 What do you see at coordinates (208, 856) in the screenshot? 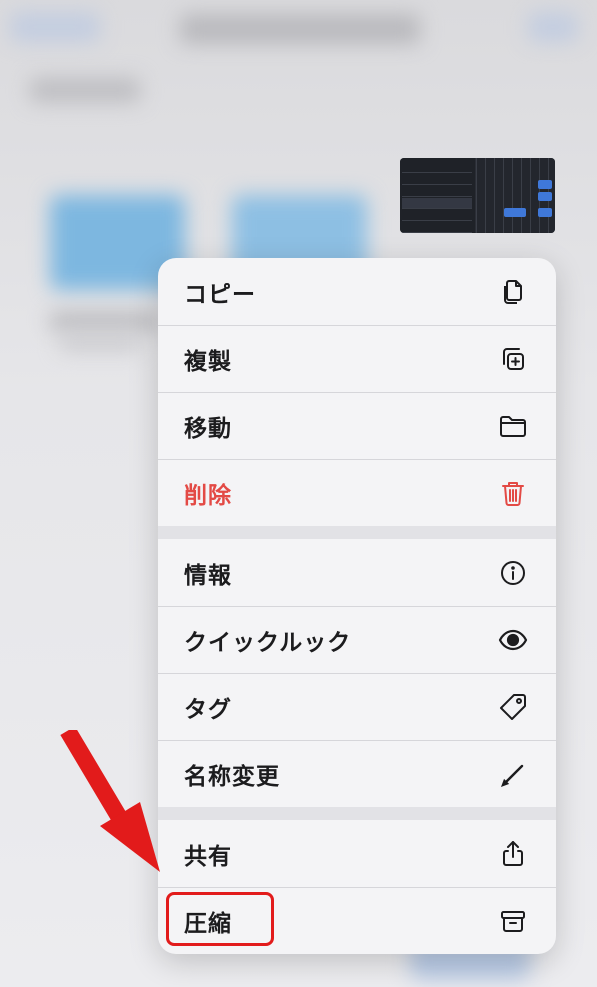
I see `menu-item-label: 共有` at bounding box center [208, 856].